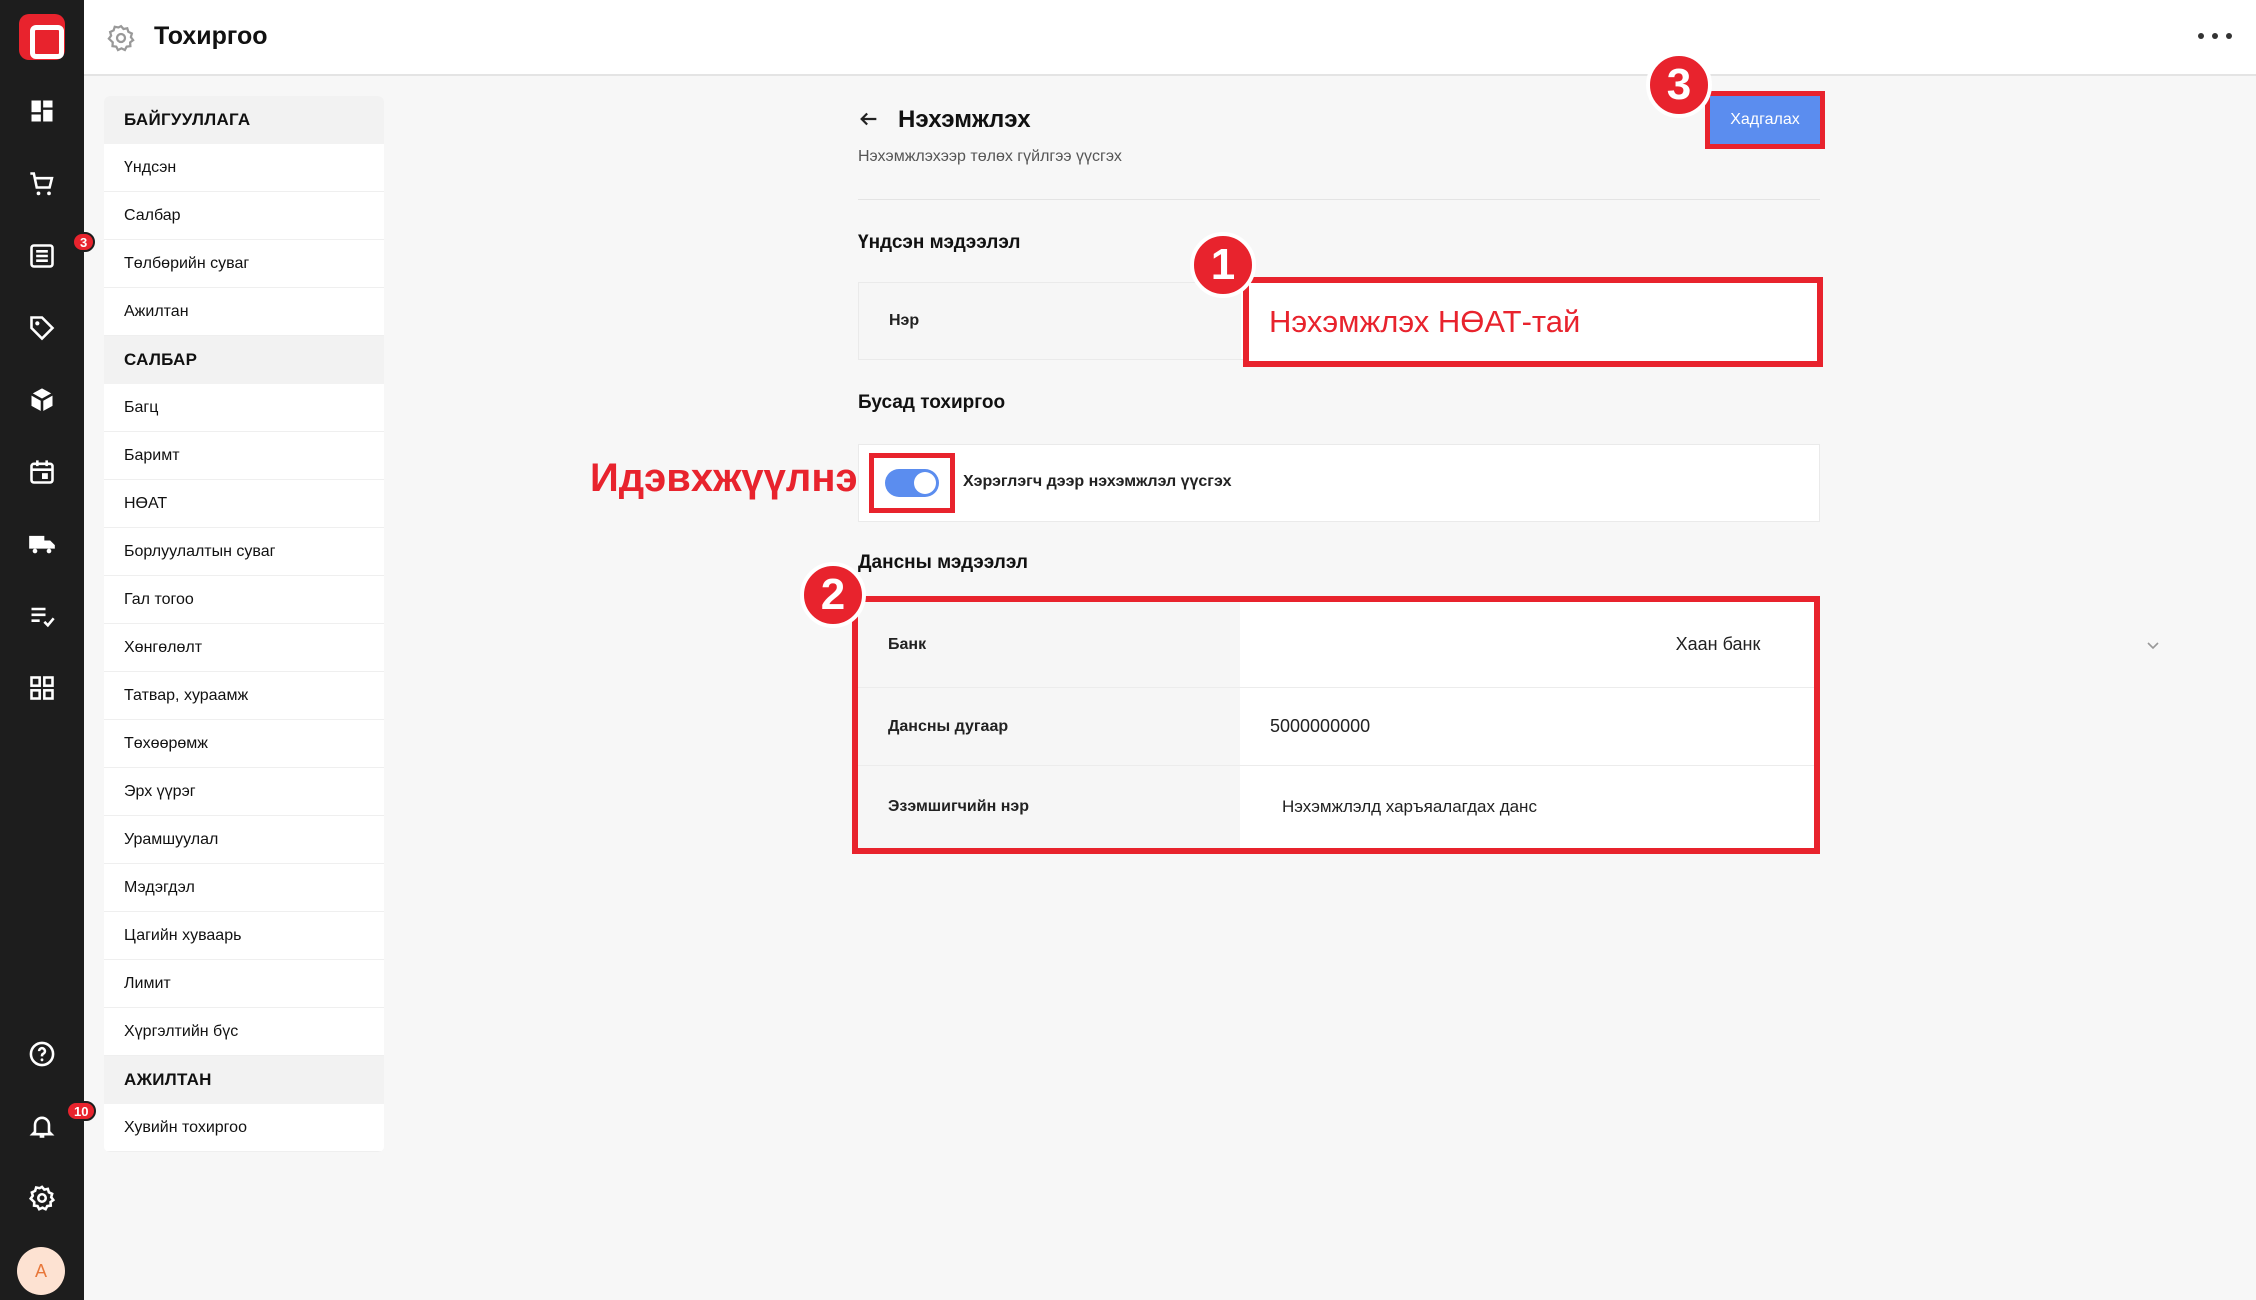 This screenshot has width=2256, height=1300. Describe the element at coordinates (244, 1032) in the screenshot. I see `settings-nav-item: Хүргэлтийн бүс` at that location.